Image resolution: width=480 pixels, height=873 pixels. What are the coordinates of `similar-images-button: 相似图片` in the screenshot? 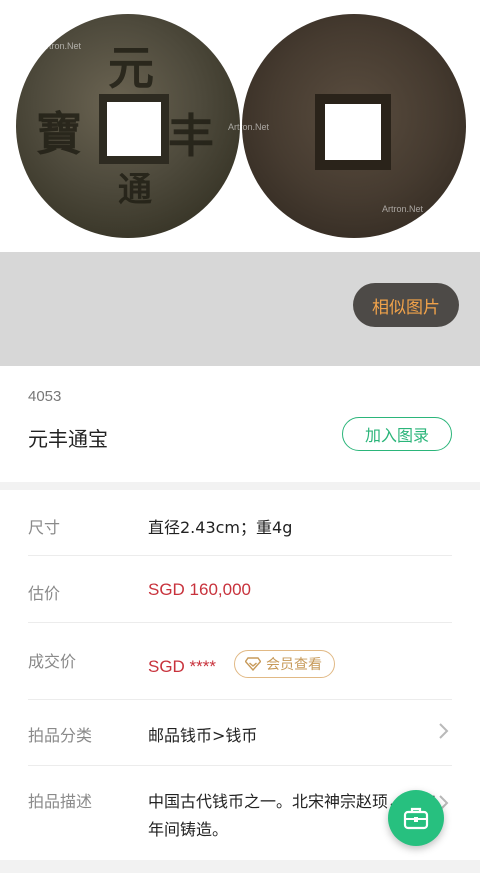 It's located at (406, 305).